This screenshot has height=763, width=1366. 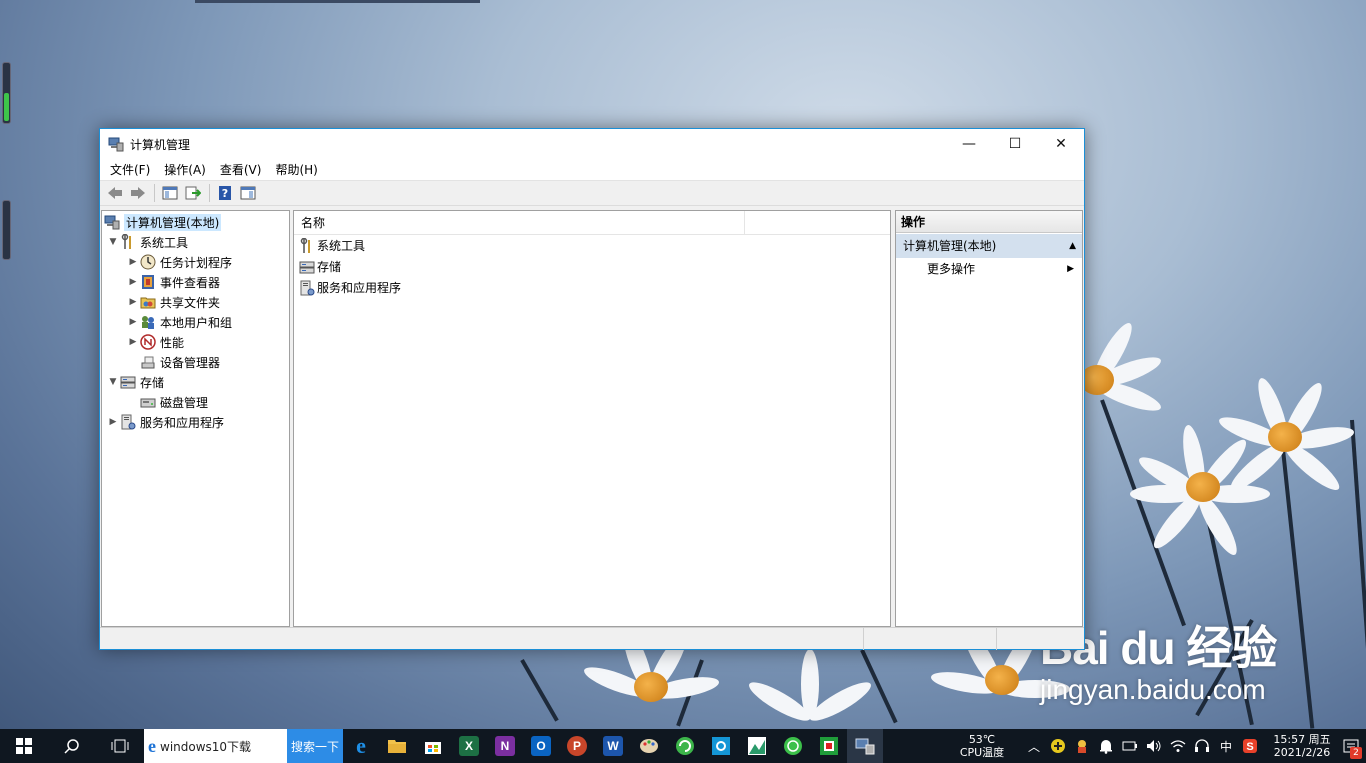 What do you see at coordinates (817, 223) in the screenshot?
I see `column-header-empty` at bounding box center [817, 223].